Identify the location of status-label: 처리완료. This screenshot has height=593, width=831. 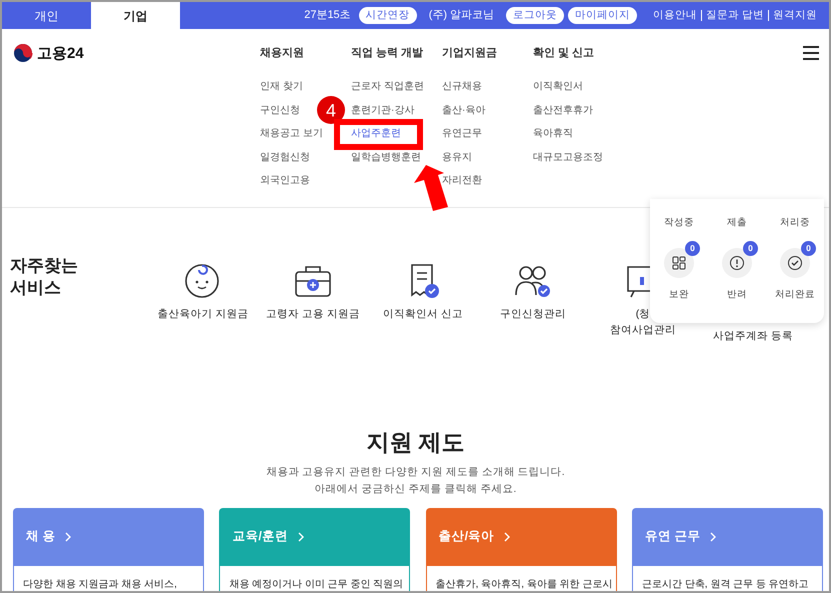
(795, 295).